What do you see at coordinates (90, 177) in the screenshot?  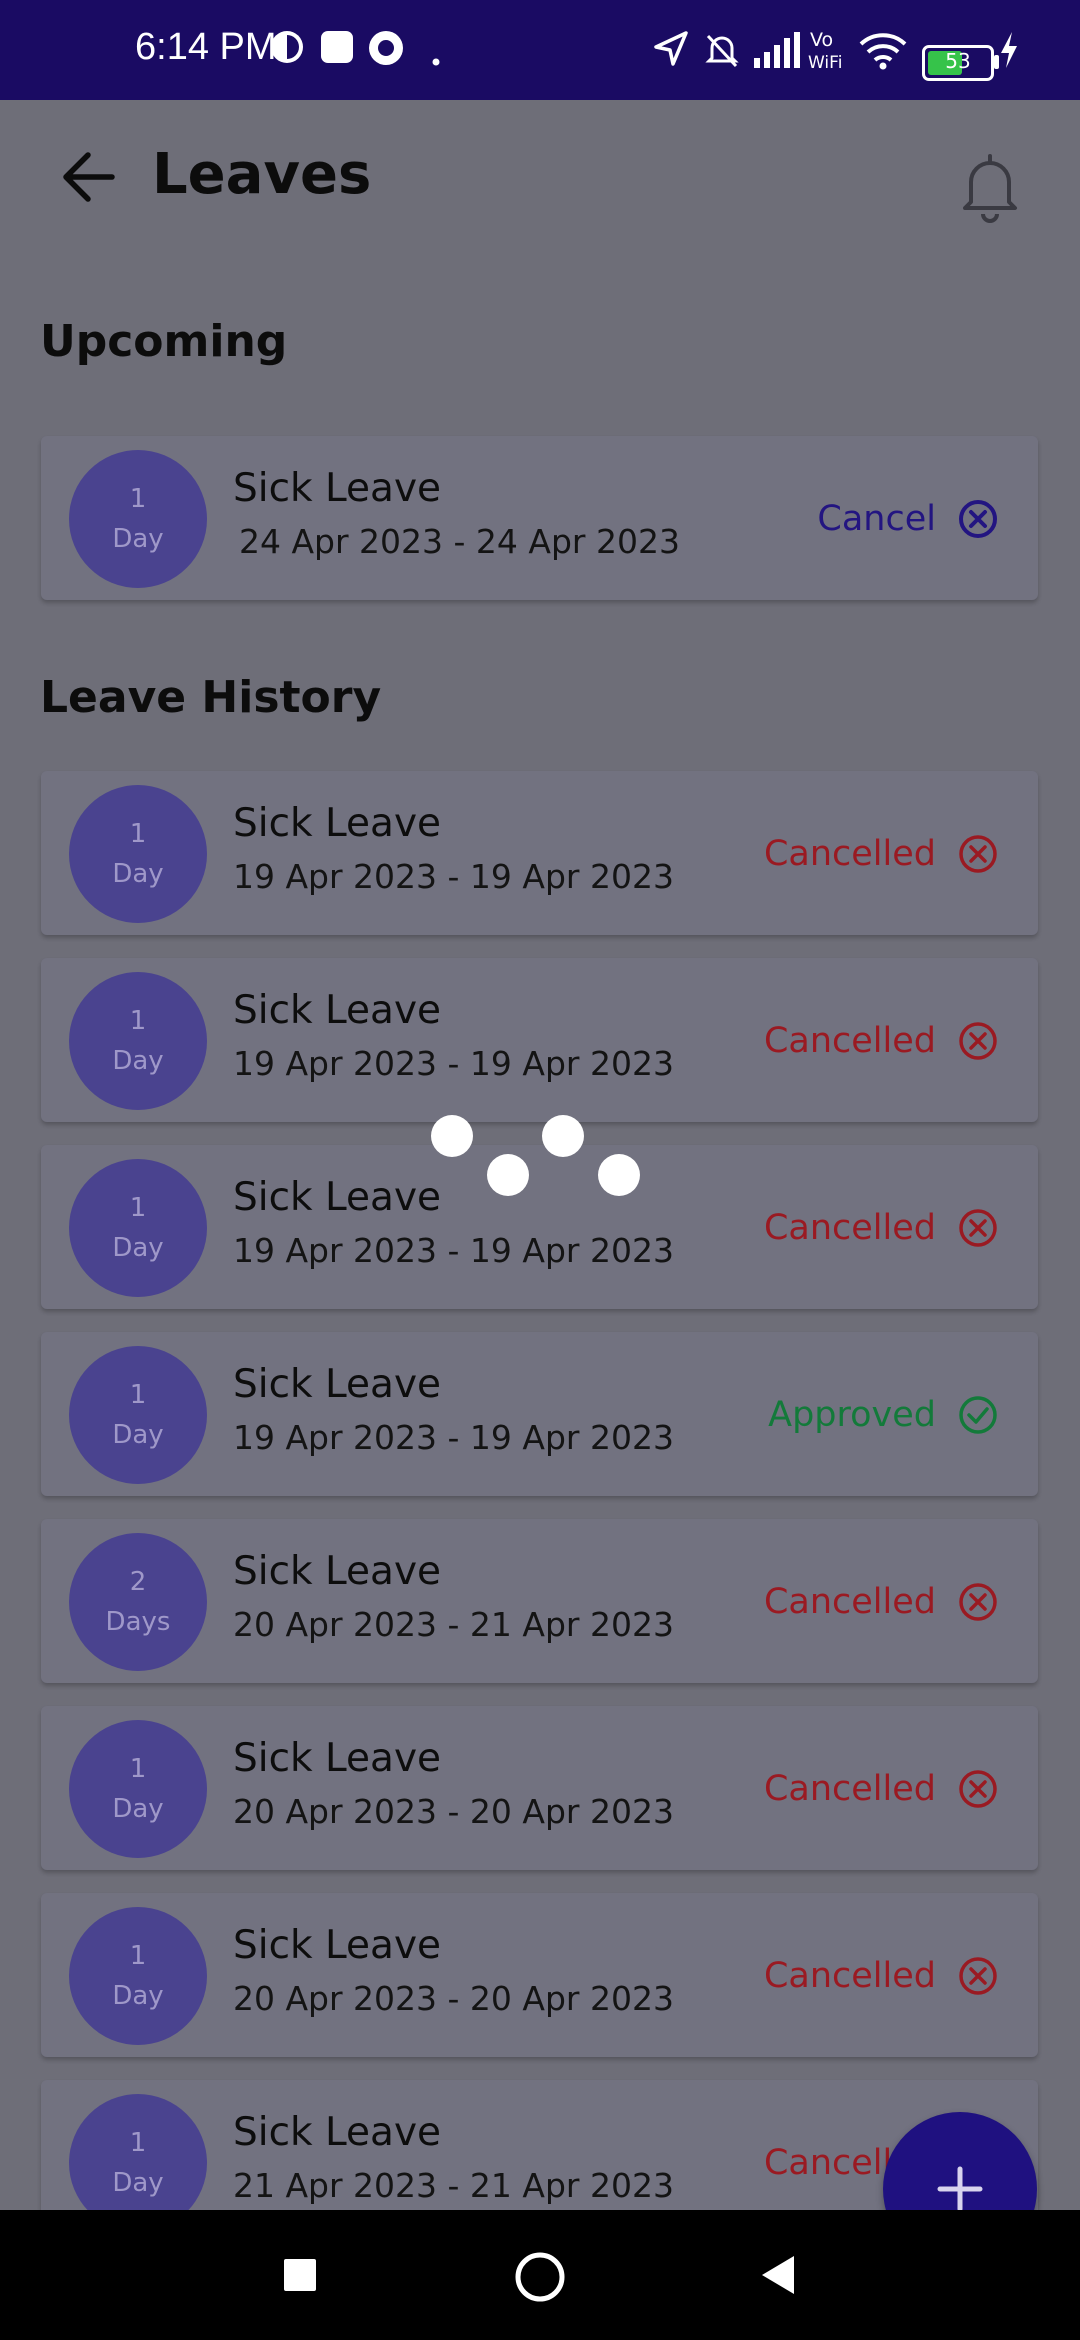 I see `back-arrow-icon` at bounding box center [90, 177].